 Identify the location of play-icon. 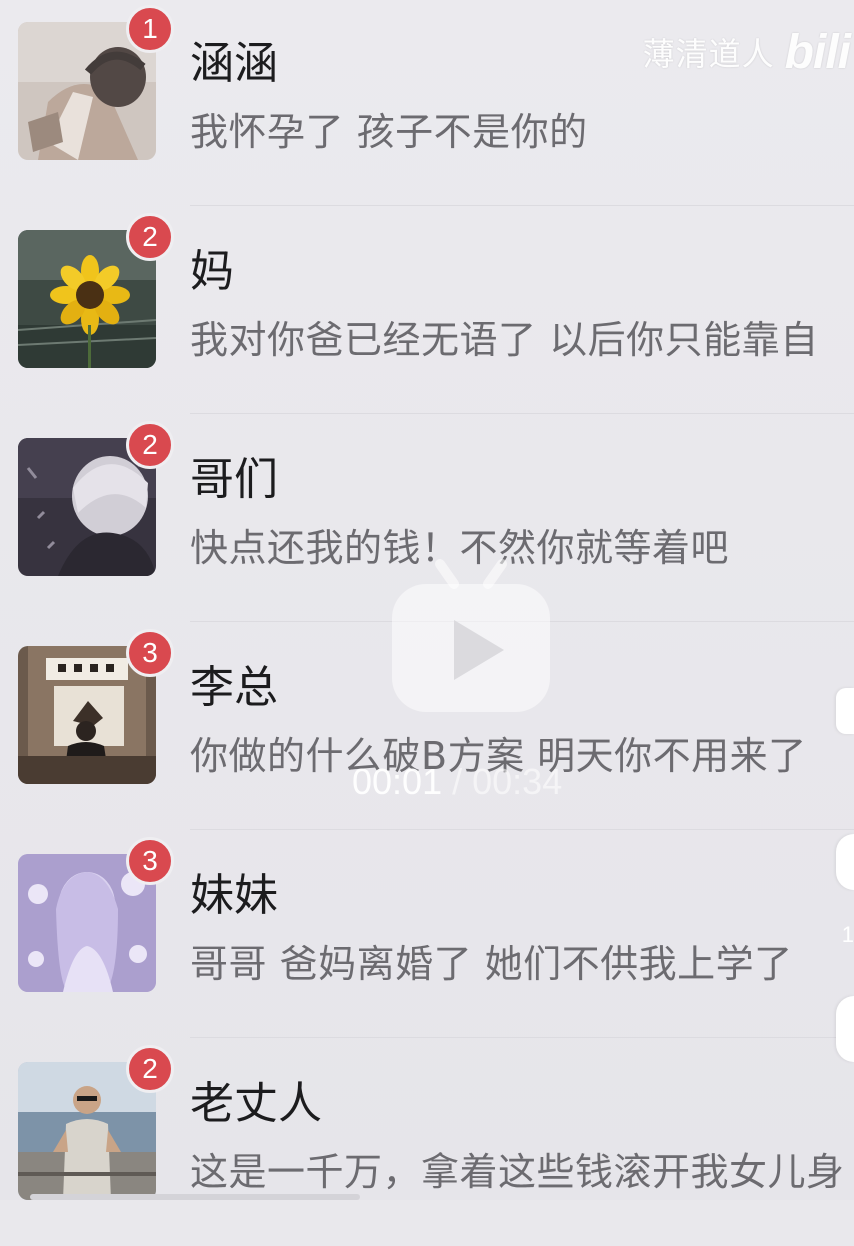
(471, 635).